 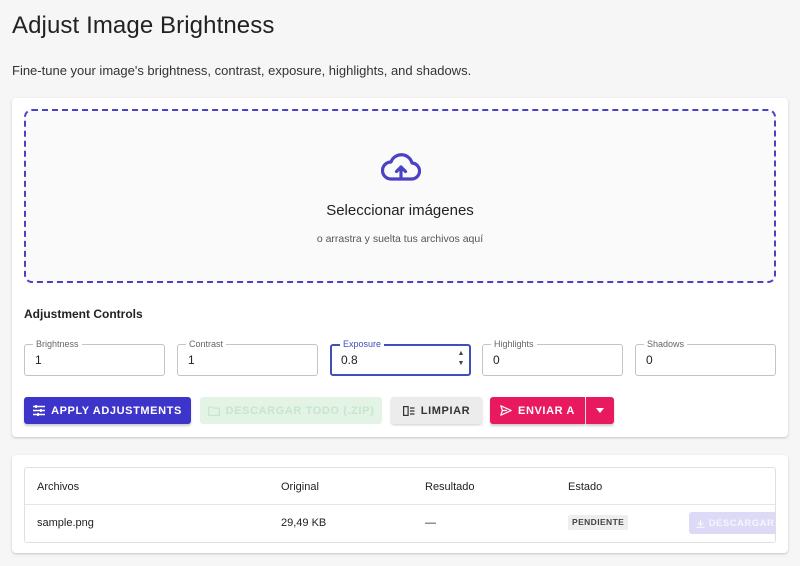 I want to click on download-all-button: Descargar todo (.zip), so click(x=291, y=410).